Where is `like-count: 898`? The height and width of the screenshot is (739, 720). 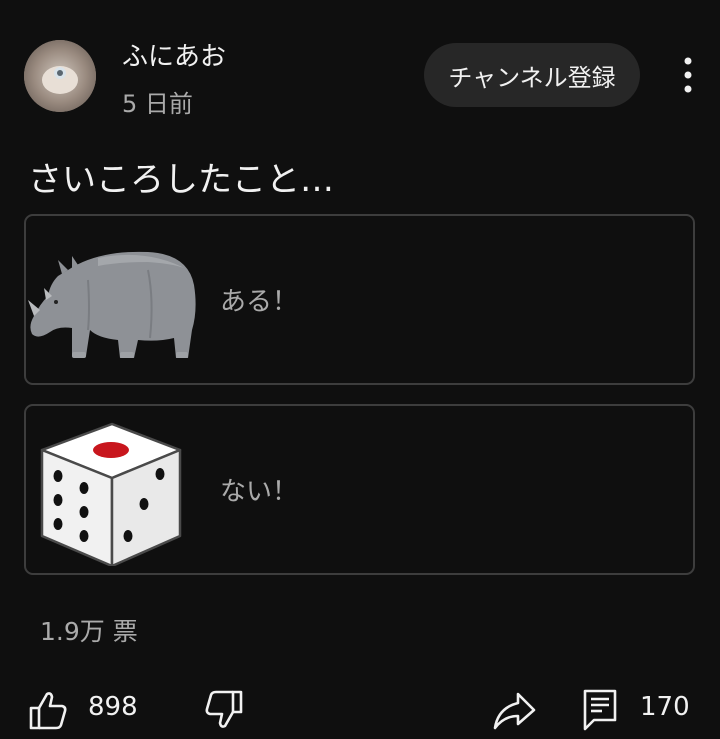
like-count: 898 is located at coordinates (113, 707).